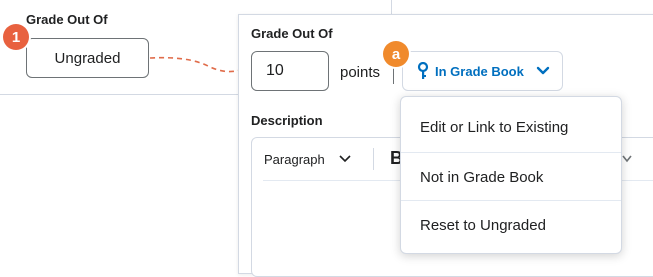  I want to click on format-select: Paragraph, so click(307, 159).